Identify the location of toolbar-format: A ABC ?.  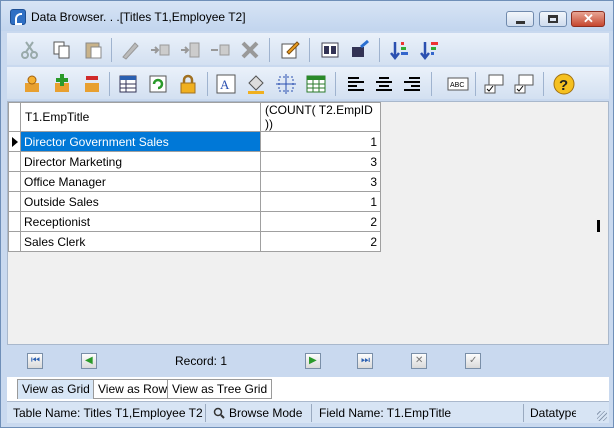
(308, 83).